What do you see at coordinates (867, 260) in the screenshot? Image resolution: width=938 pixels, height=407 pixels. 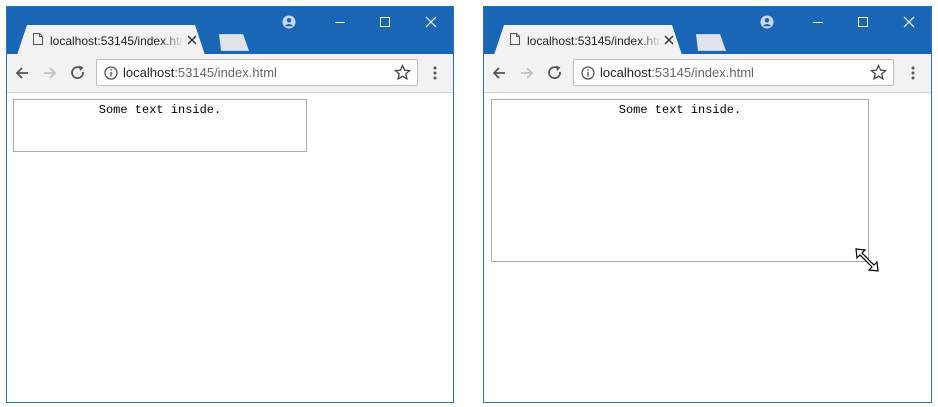 I see `resize-cursor-icon` at bounding box center [867, 260].